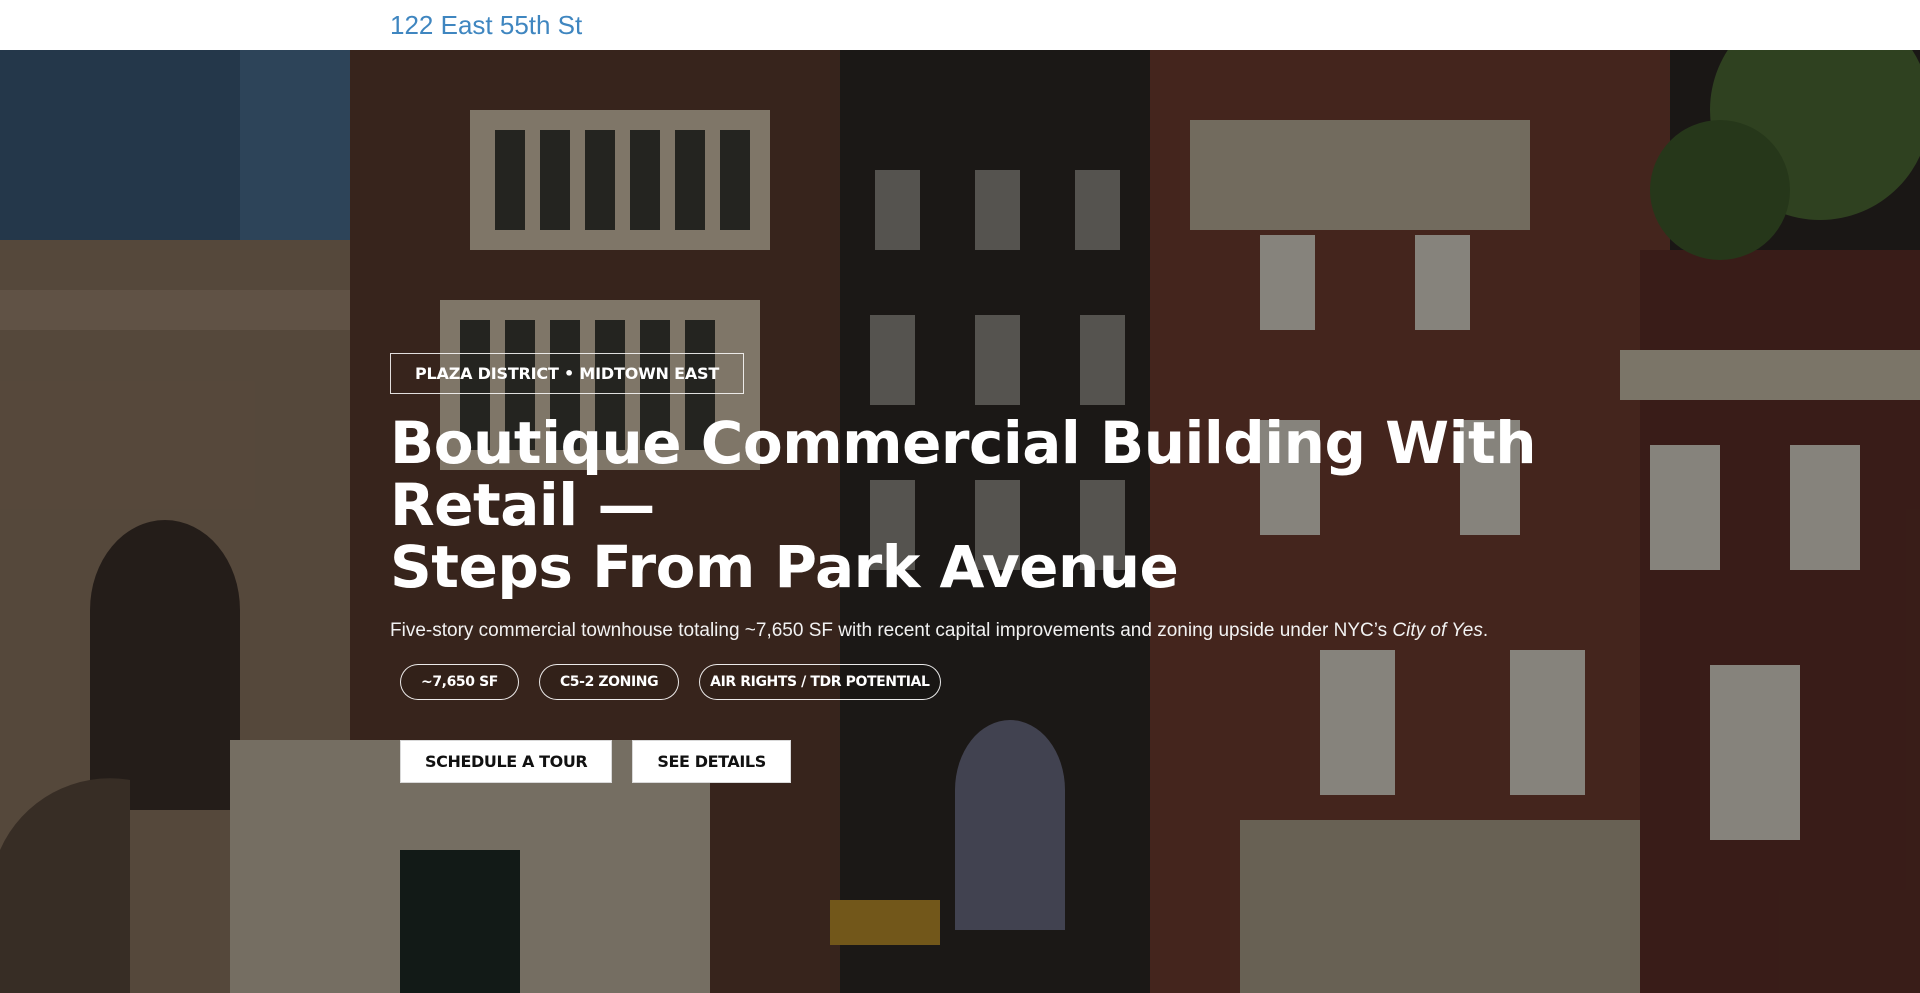 The width and height of the screenshot is (1920, 993). I want to click on site-title-link: 122 East 55th St, so click(486, 25).